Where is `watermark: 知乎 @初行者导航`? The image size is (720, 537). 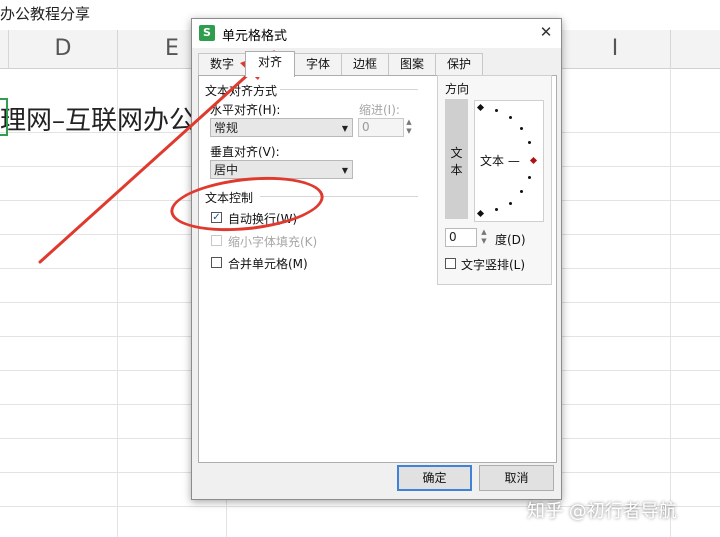
watermark: 知乎 @初行者导航 is located at coordinates (602, 511).